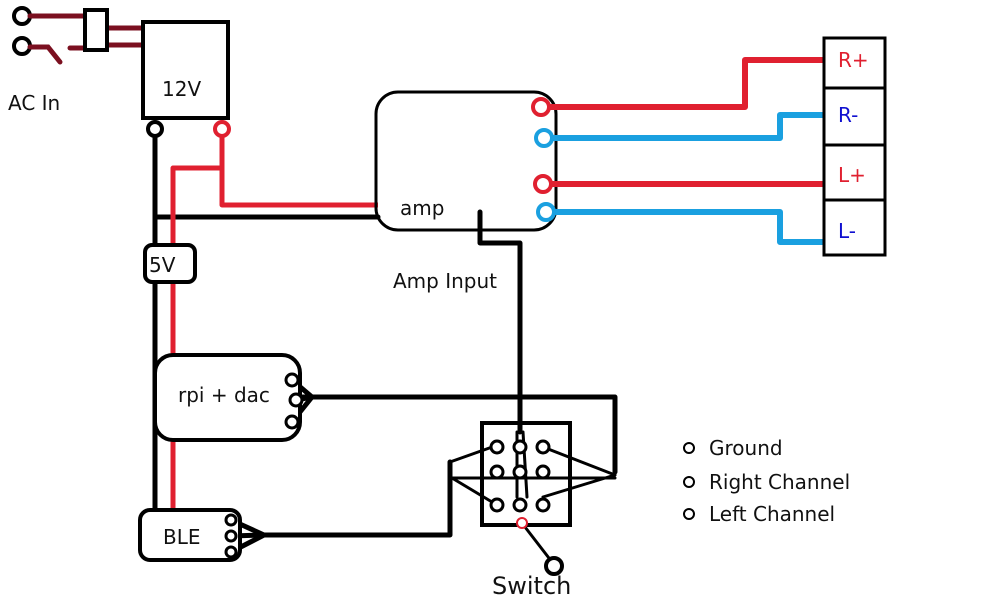 The image size is (991, 609). Describe the element at coordinates (853, 60) in the screenshot. I see `terminal-r-plus: R+` at that location.